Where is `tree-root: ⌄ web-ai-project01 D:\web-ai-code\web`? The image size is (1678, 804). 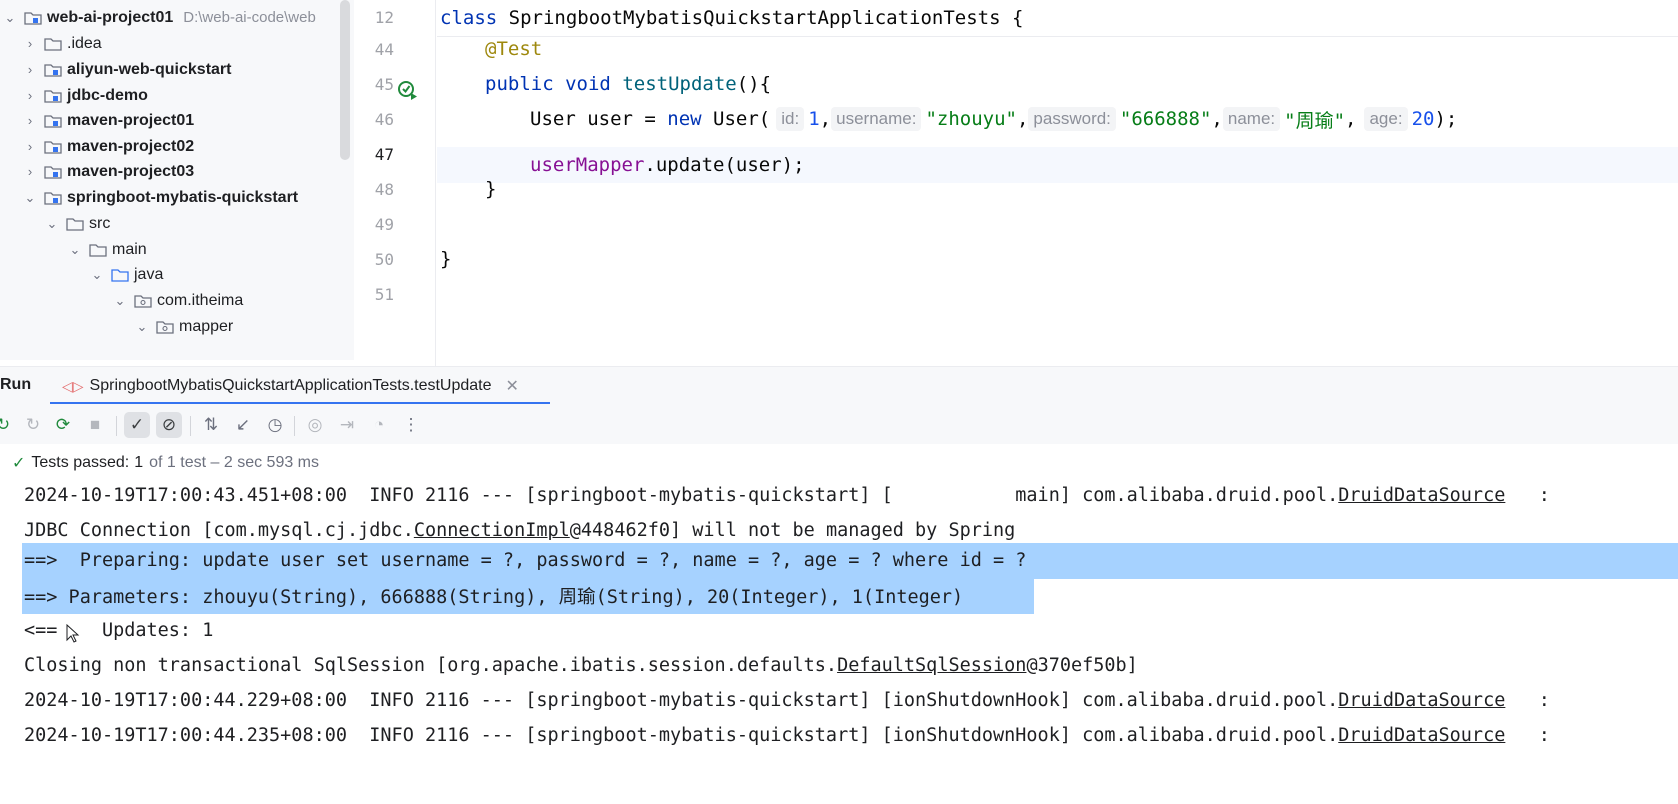
tree-root: ⌄ web-ai-project01 D:\web-ai-code\web is located at coordinates (159, 17).